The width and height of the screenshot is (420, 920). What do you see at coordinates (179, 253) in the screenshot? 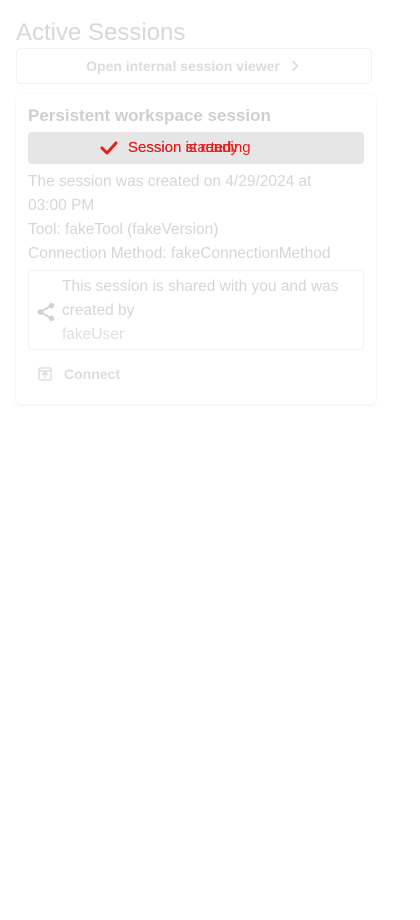
I see `session-connection-text: Connection Method: fakeConnectionMethod` at bounding box center [179, 253].